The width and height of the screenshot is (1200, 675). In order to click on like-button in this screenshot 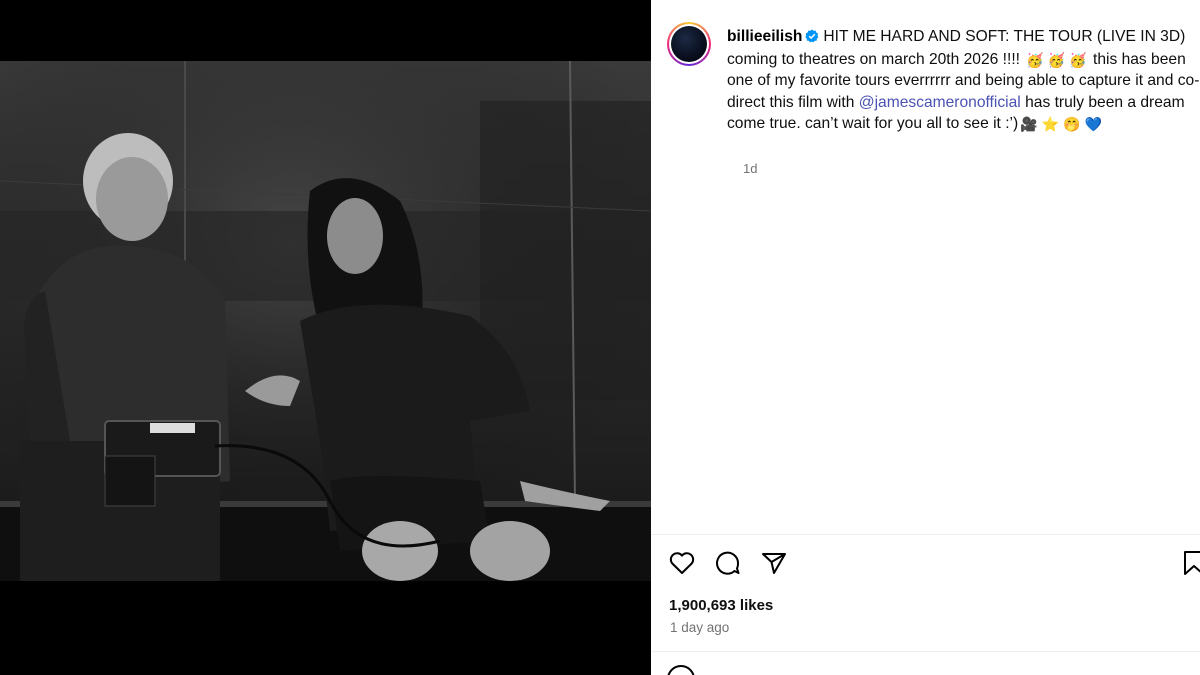, I will do `click(682, 563)`.